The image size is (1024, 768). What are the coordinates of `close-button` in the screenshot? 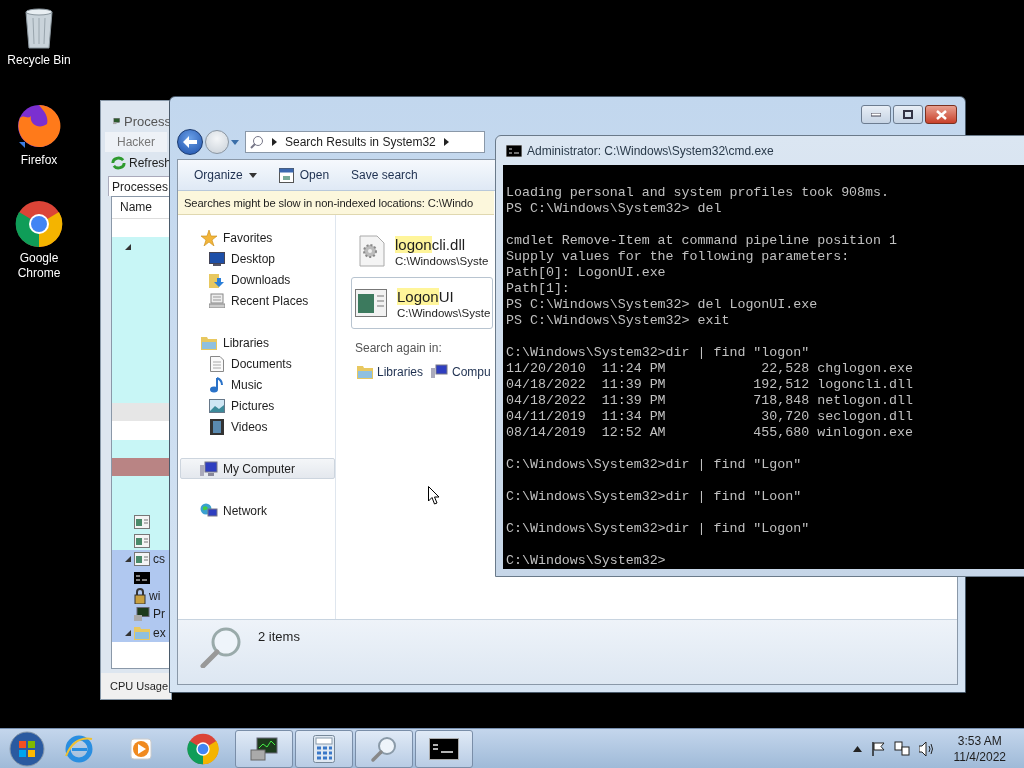 It's located at (941, 114).